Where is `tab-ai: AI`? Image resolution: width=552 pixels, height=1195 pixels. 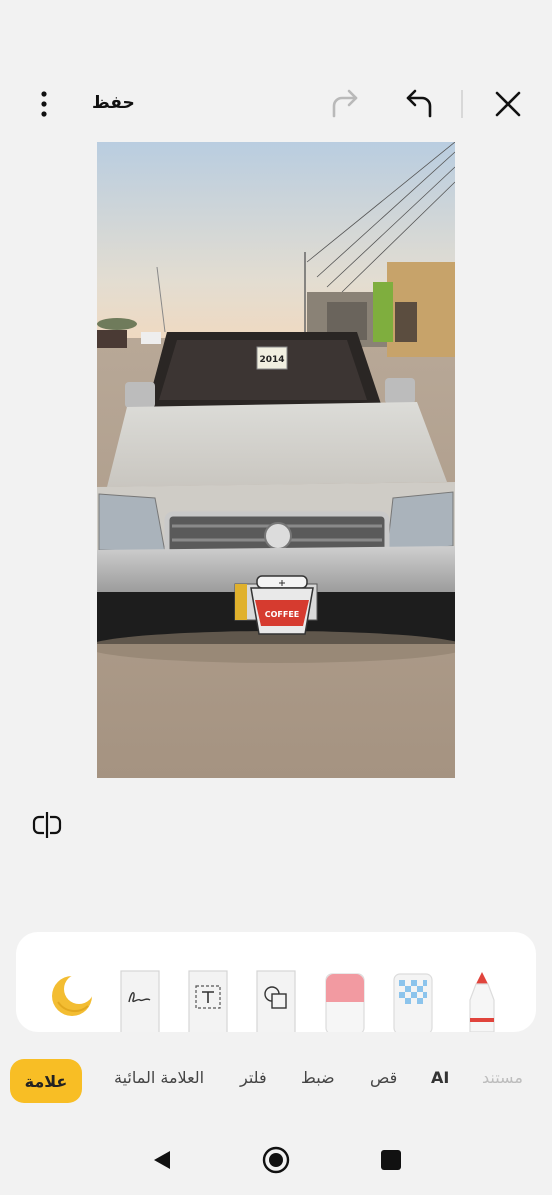 tab-ai: AI is located at coordinates (440, 1077).